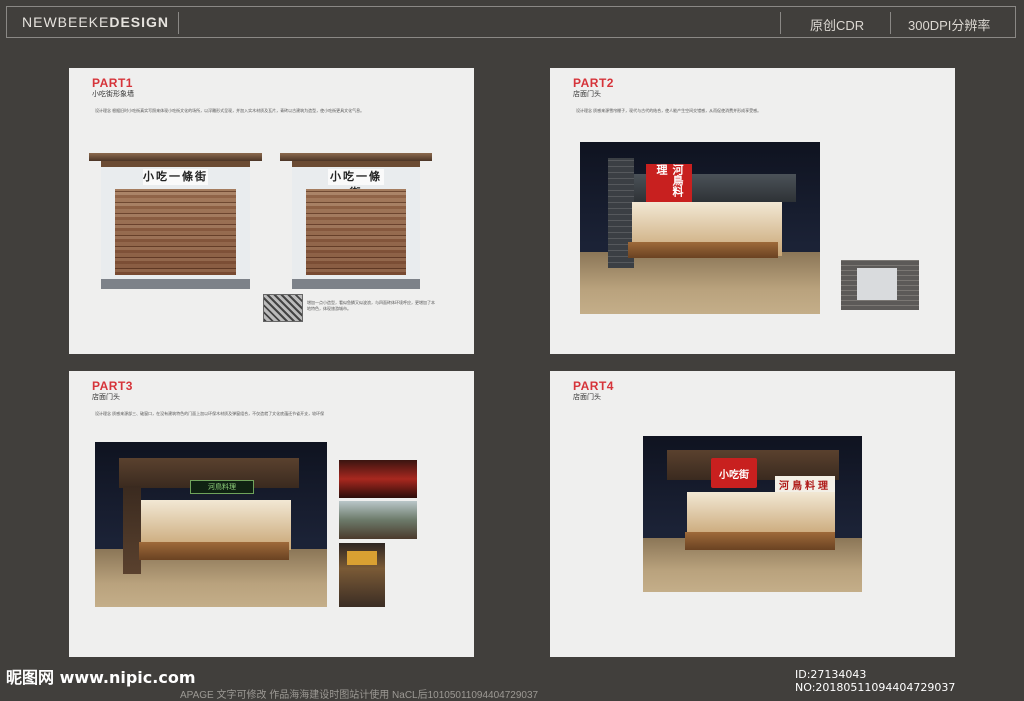  What do you see at coordinates (949, 25) in the screenshot?
I see `dpi-label: 300DPI分辨率` at bounding box center [949, 25].